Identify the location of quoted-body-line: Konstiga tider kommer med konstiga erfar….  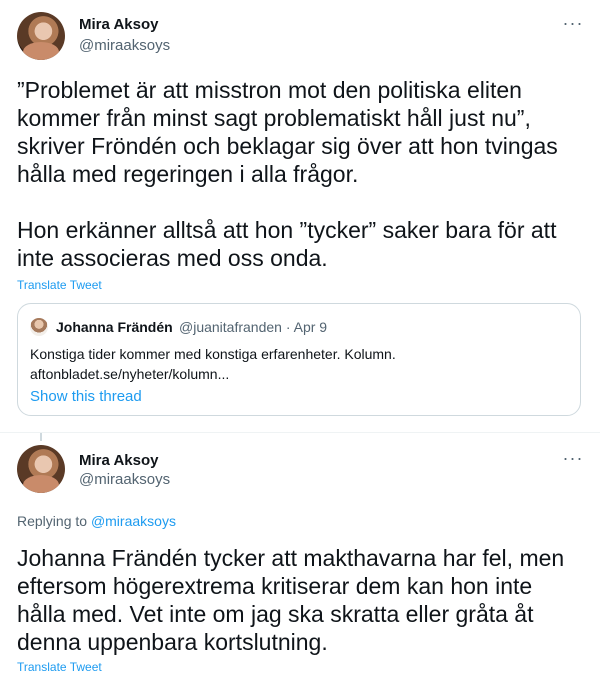
(213, 354).